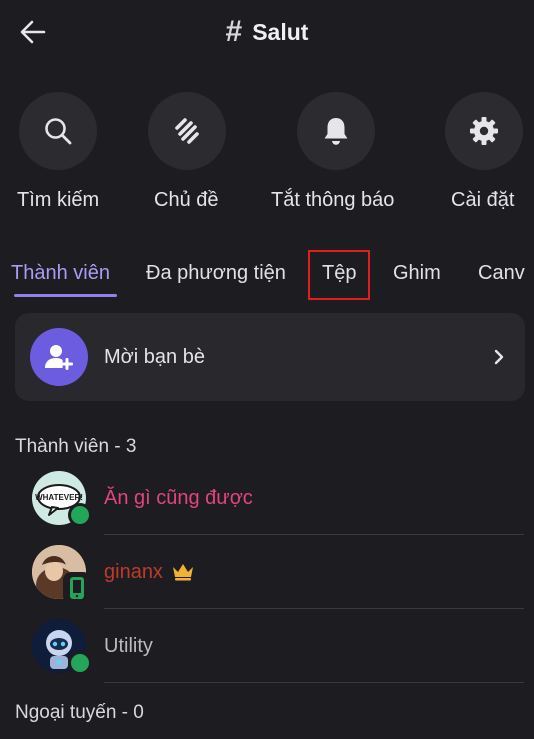  Describe the element at coordinates (339, 275) in the screenshot. I see `files-tab-highlight` at that location.